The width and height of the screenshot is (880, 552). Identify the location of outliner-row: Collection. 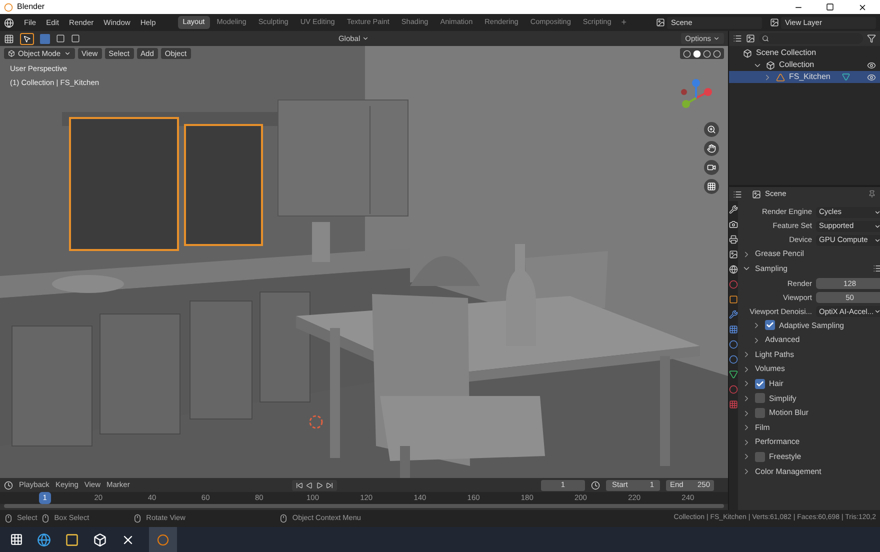
(804, 65).